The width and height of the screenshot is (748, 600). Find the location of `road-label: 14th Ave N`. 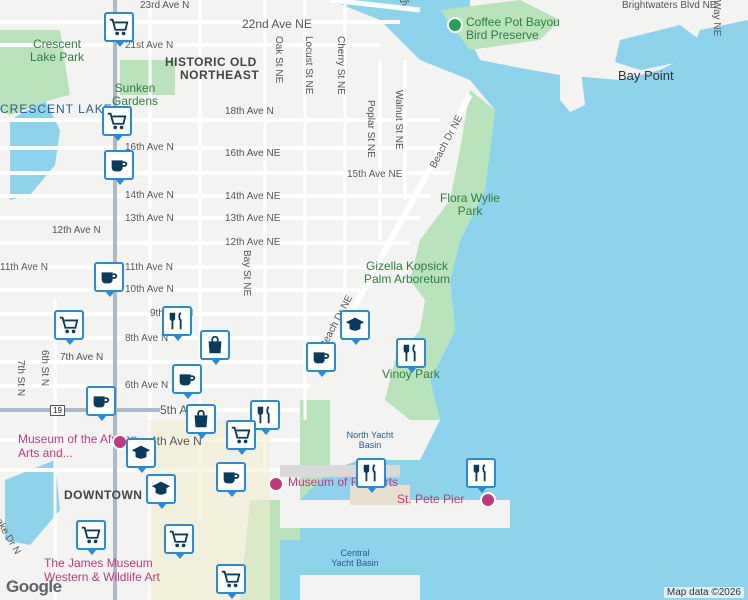

road-label: 14th Ave N is located at coordinates (149, 195).